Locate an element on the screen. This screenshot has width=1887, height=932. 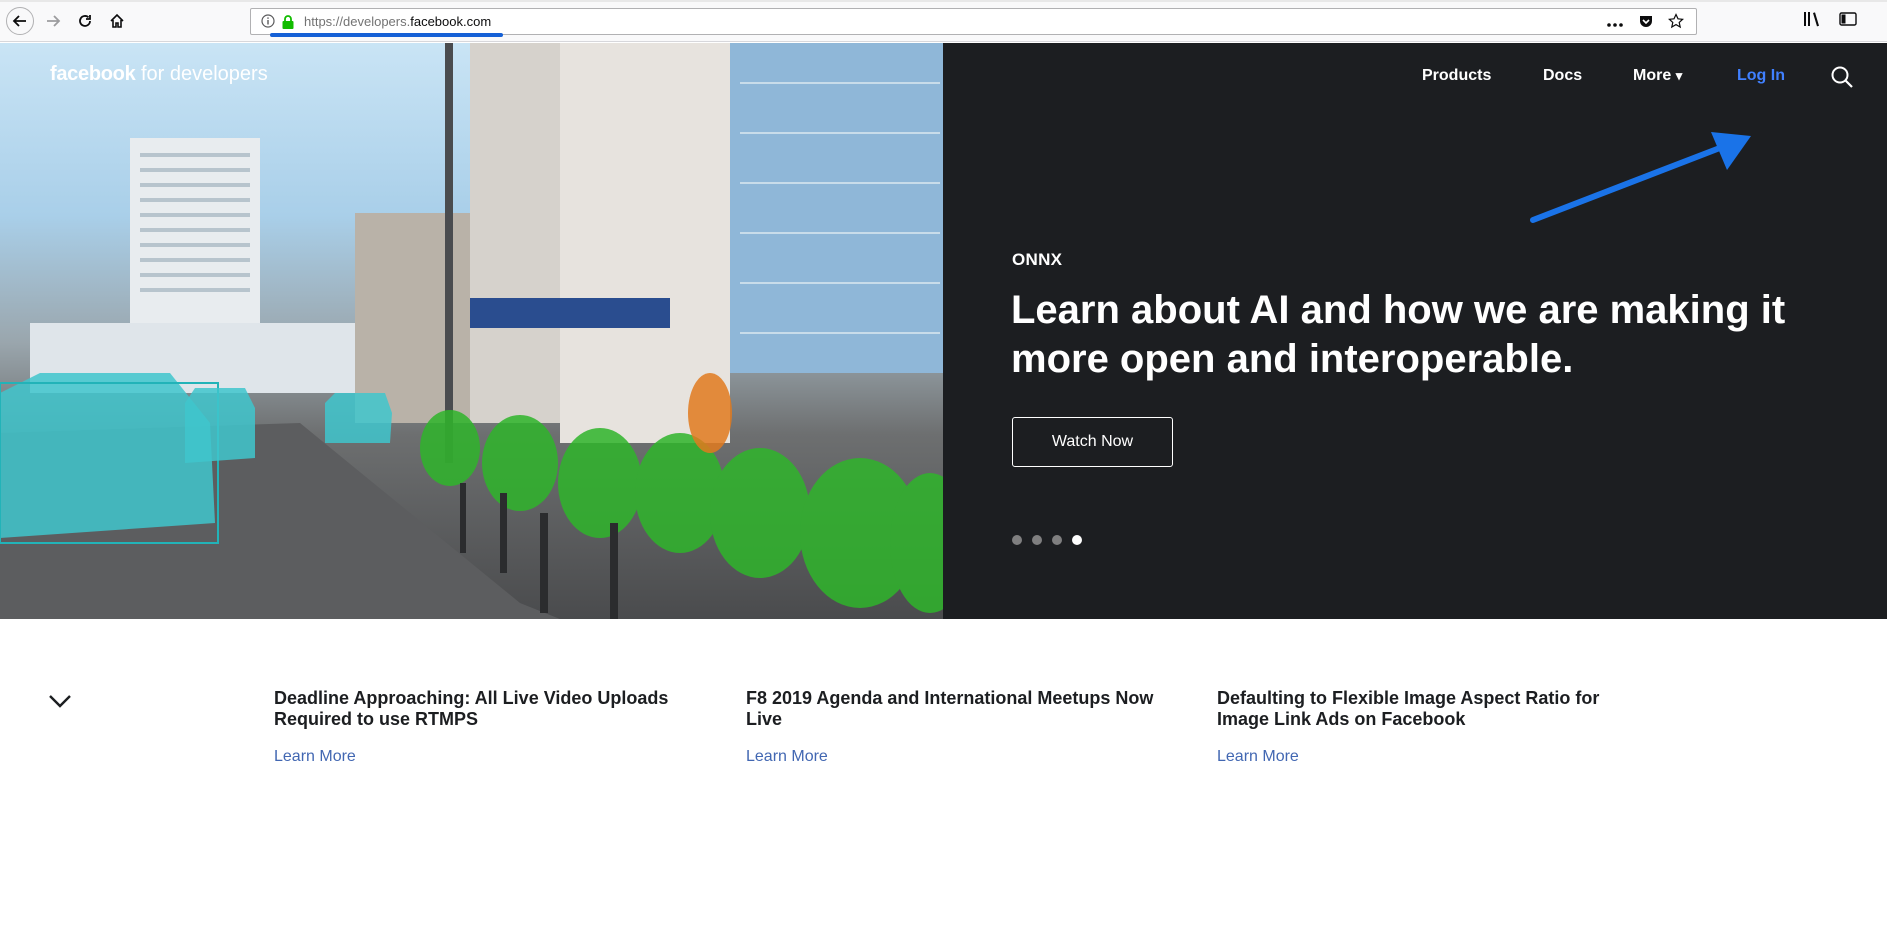
home-icon is located at coordinates (117, 21).